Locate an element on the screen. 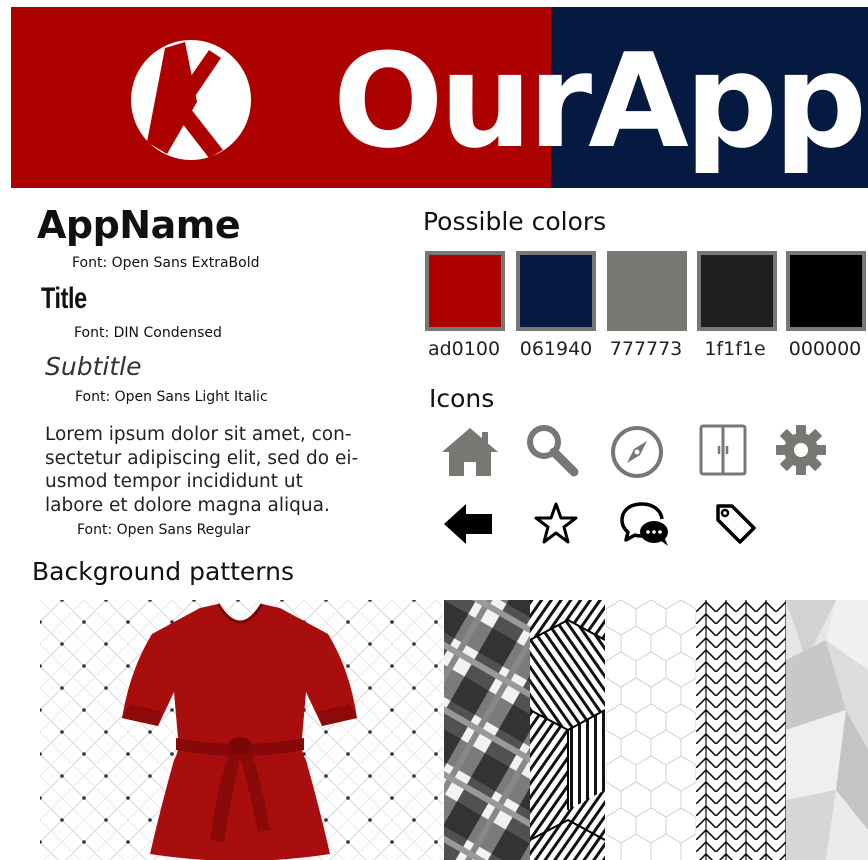 The image size is (868, 860). body-font-label: Font: Open Sans Regular is located at coordinates (164, 530).